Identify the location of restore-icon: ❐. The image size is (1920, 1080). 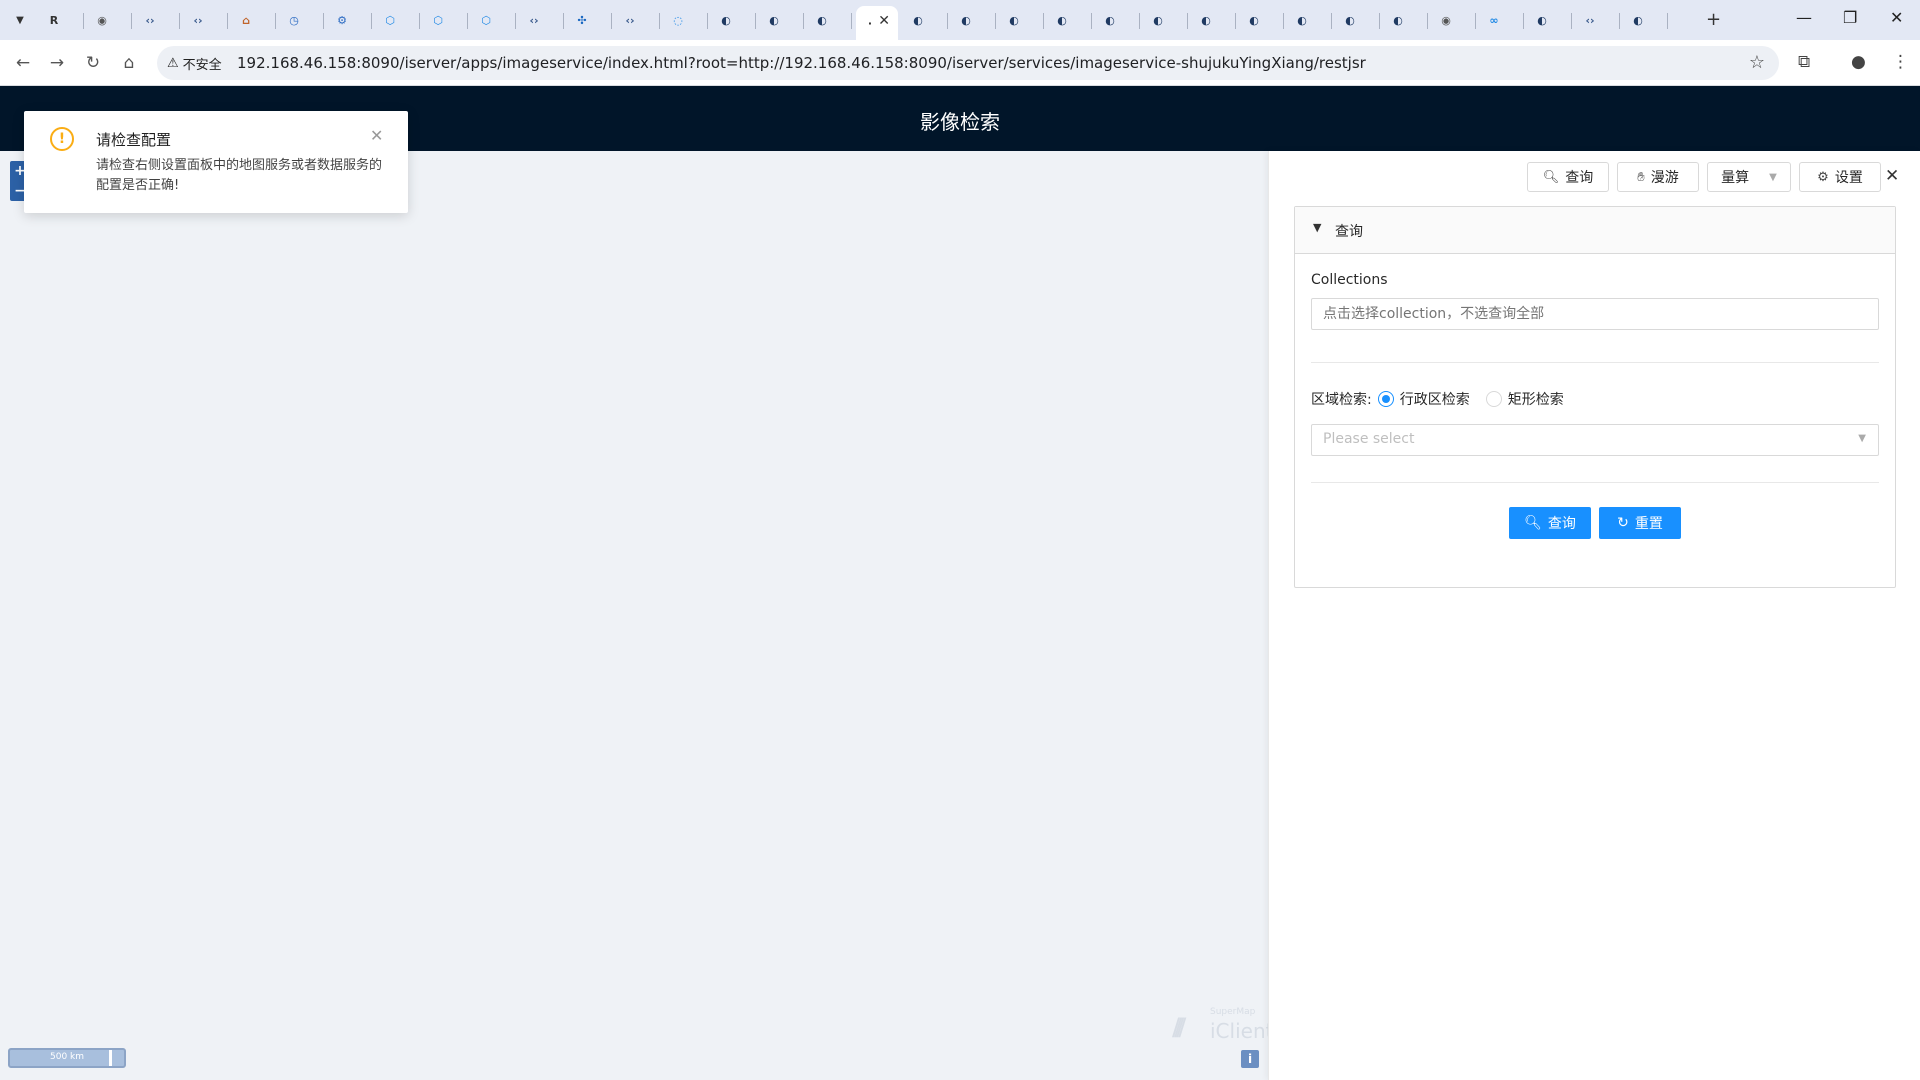
(1850, 17).